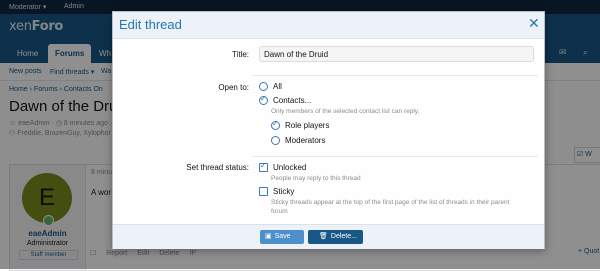 The width and height of the screenshot is (600, 271). Describe the element at coordinates (282, 237) in the screenshot. I see `save-button: ▣ Save` at that location.